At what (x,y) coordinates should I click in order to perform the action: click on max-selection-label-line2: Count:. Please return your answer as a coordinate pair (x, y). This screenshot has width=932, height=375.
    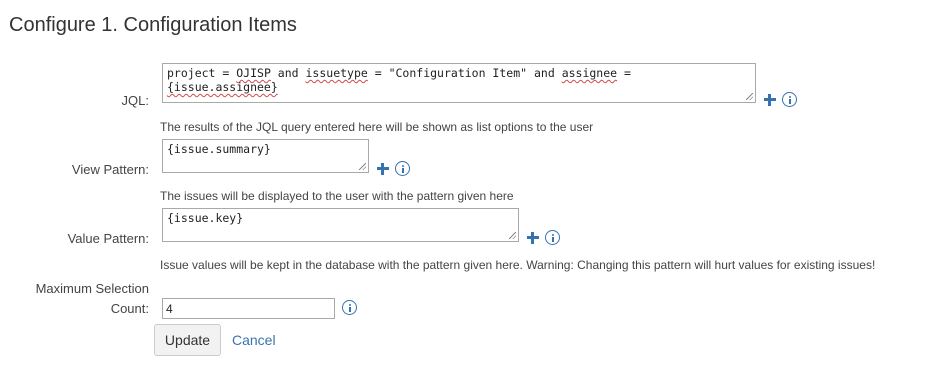
    Looking at the image, I should click on (129, 308).